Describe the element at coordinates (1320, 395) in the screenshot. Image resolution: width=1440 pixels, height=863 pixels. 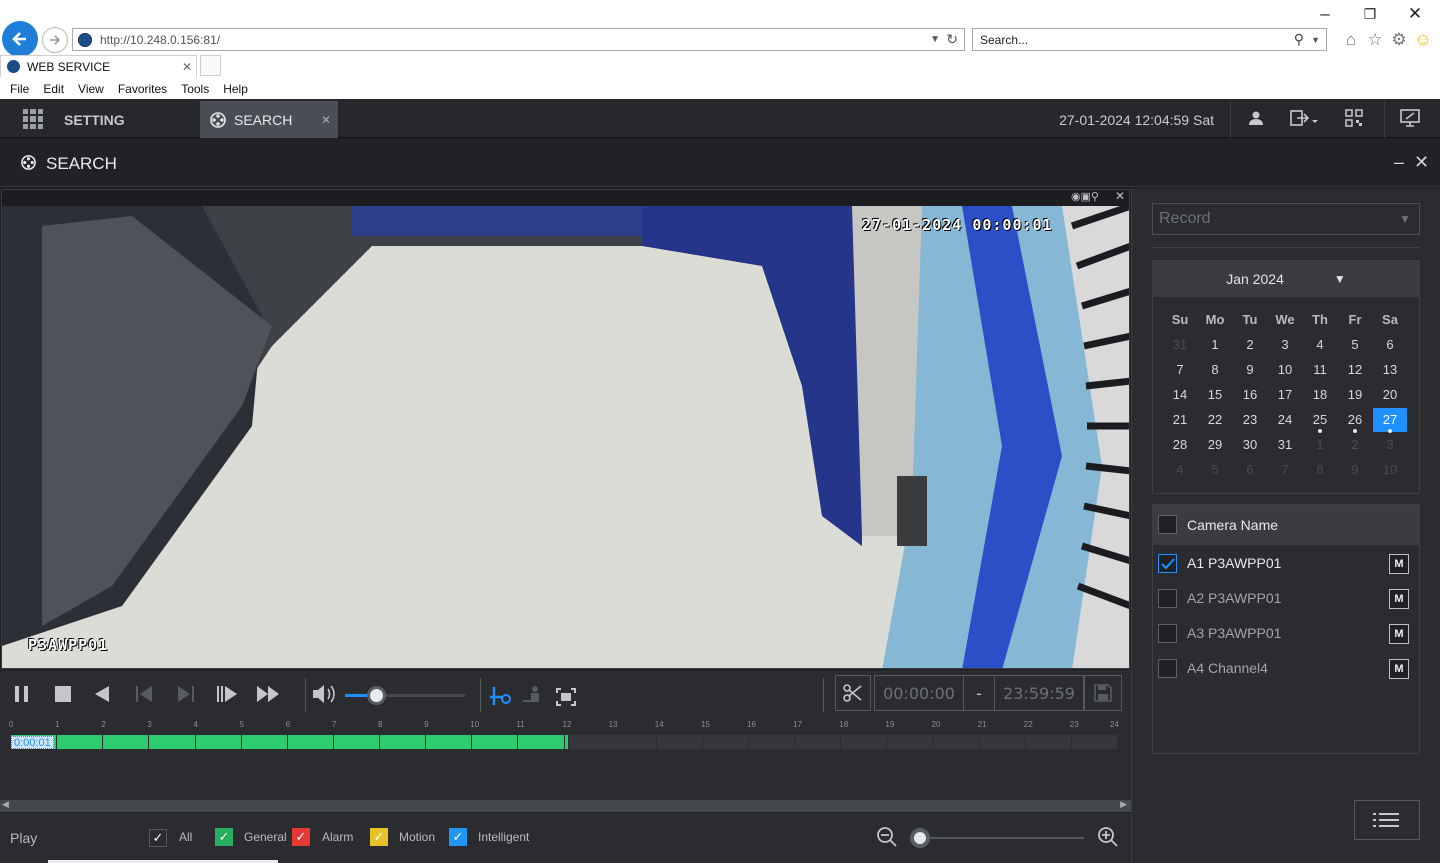
I see `calendar-day-18: 18` at that location.